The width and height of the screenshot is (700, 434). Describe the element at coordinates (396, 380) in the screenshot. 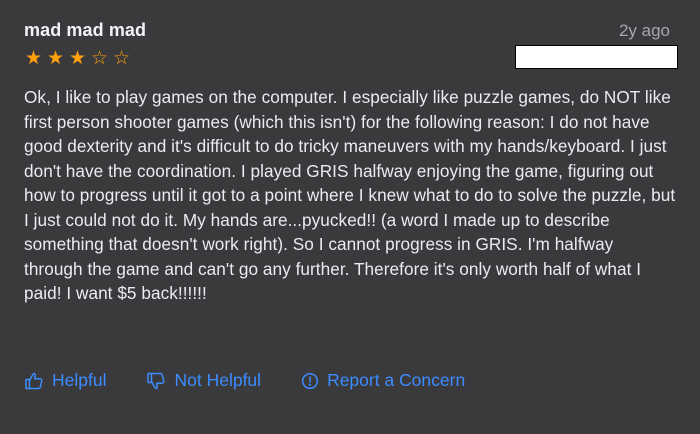

I see `report-concern-label: Report a Concern` at that location.